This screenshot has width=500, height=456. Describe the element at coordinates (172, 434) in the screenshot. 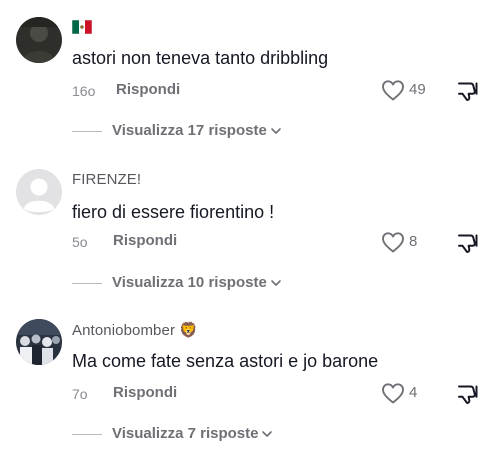

I see `view-replies-button: Visualizza 7 risposte` at that location.